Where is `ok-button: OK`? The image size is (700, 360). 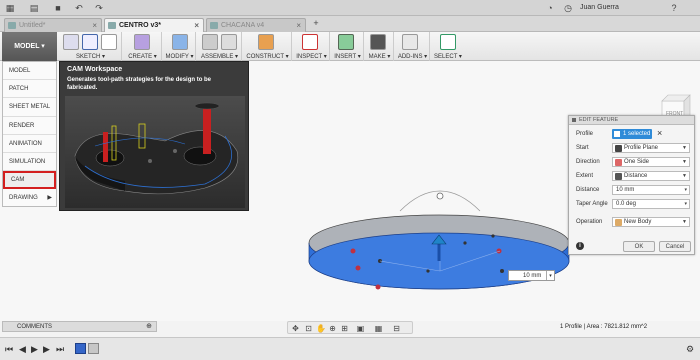 ok-button: OK is located at coordinates (639, 246).